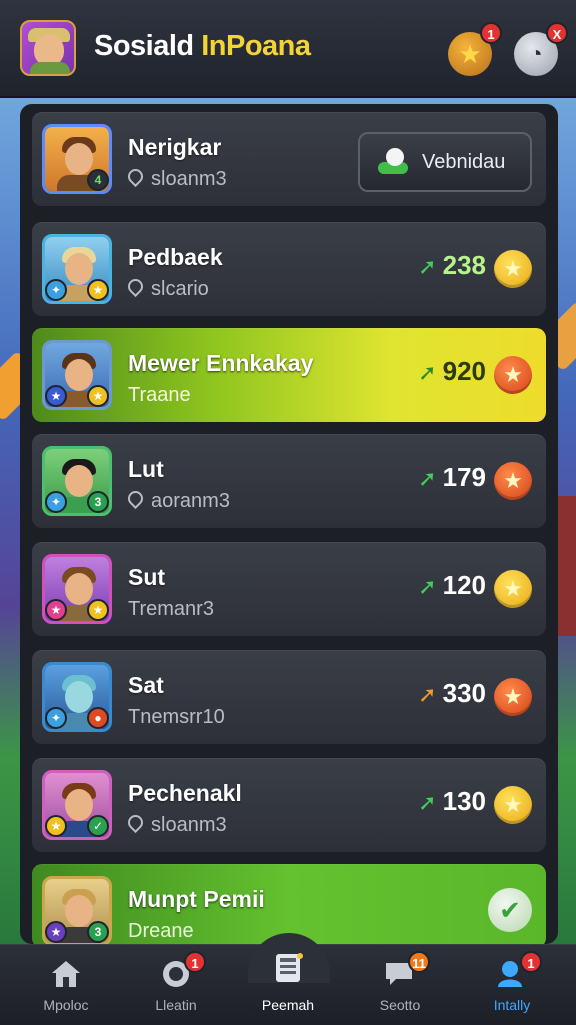  What do you see at coordinates (146, 469) in the screenshot?
I see `player-name: Lut` at bounding box center [146, 469].